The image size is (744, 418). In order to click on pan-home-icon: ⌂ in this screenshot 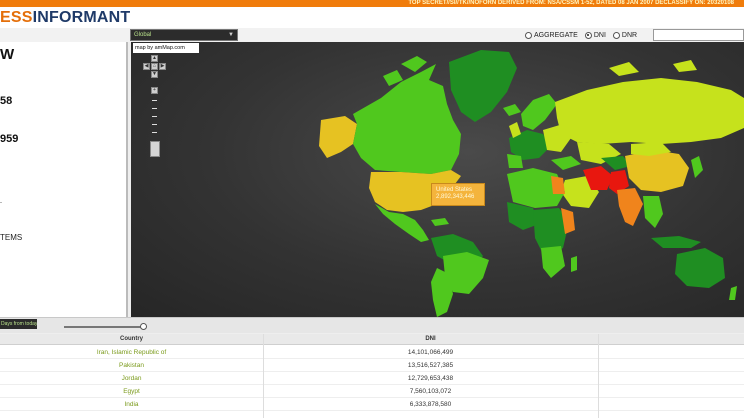, I will do `click(154, 66)`.